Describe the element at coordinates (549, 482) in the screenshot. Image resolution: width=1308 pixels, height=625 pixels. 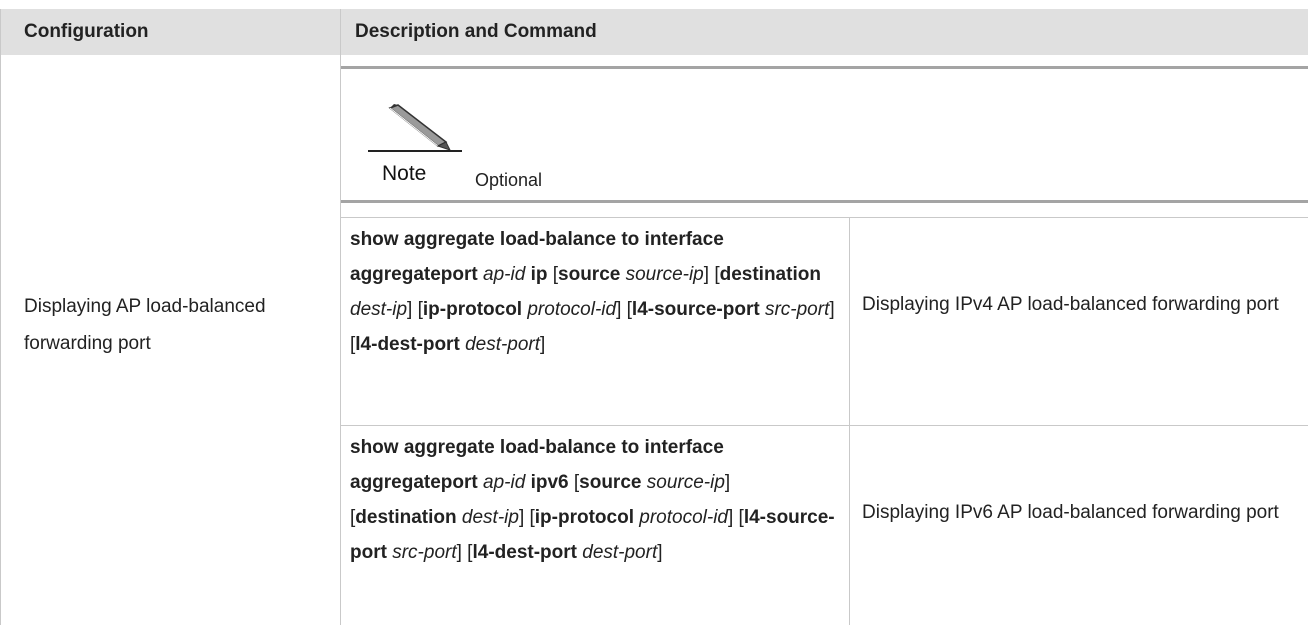
I see `command-keyword: ipv6` at that location.